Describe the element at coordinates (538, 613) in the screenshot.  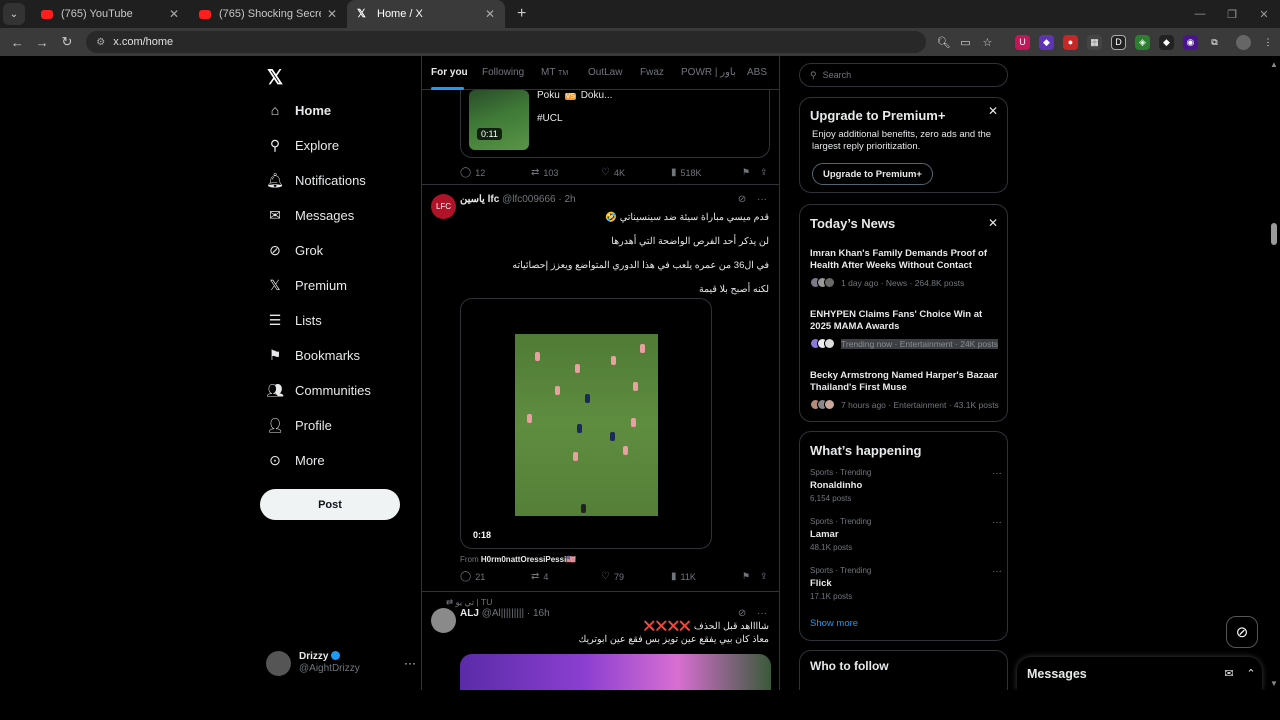
I see `tweet-time: · 16h` at that location.